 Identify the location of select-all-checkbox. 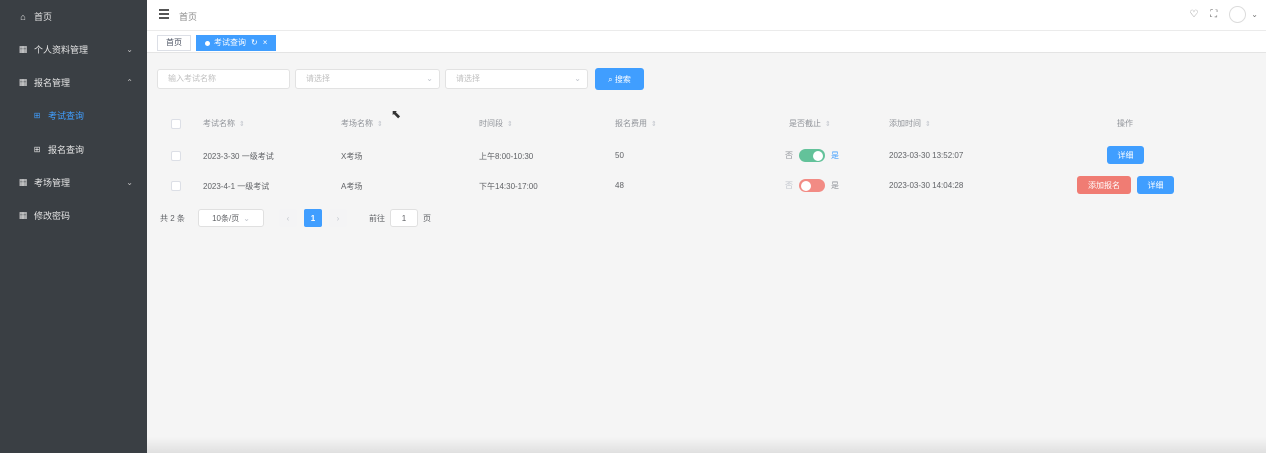
(176, 124).